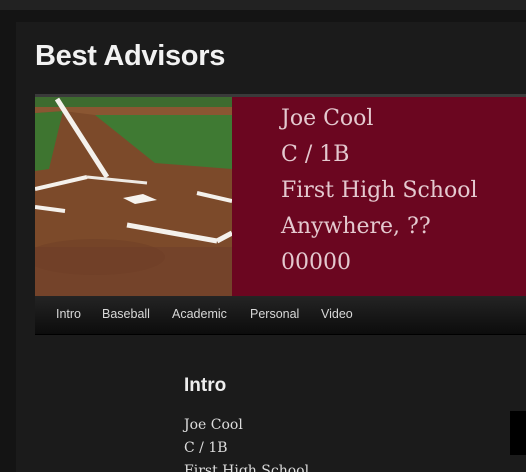  Describe the element at coordinates (246, 443) in the screenshot. I see `intro-text: Joe Cool C / 1B First High School` at that location.